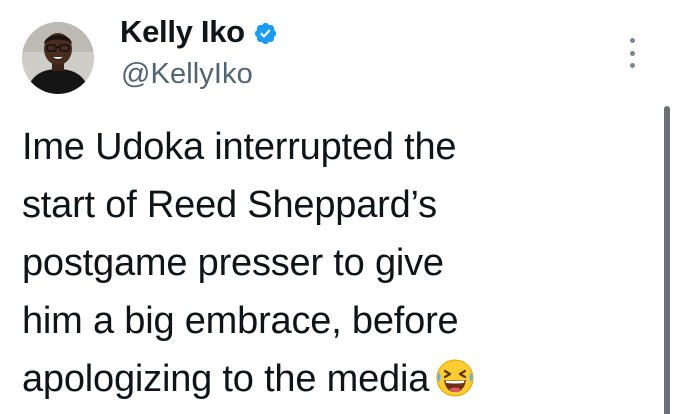  Describe the element at coordinates (240, 321) in the screenshot. I see `tweet-text-line: him a big embrace, before` at that location.